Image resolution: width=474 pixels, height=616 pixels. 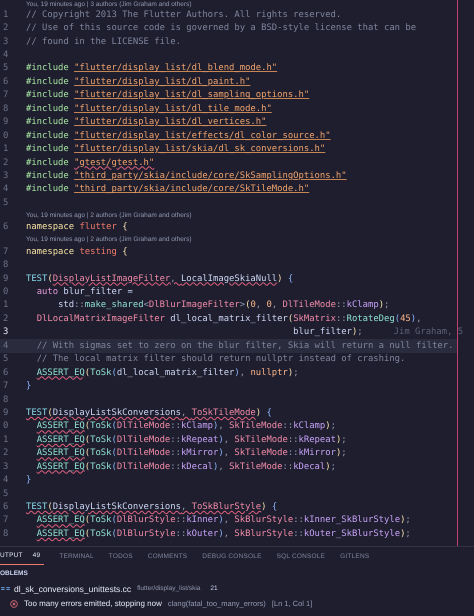 What do you see at coordinates (178, 135) in the screenshot?
I see `code-line: #include "flutter/display_list/effects/dl_color_source.h"` at bounding box center [178, 135].